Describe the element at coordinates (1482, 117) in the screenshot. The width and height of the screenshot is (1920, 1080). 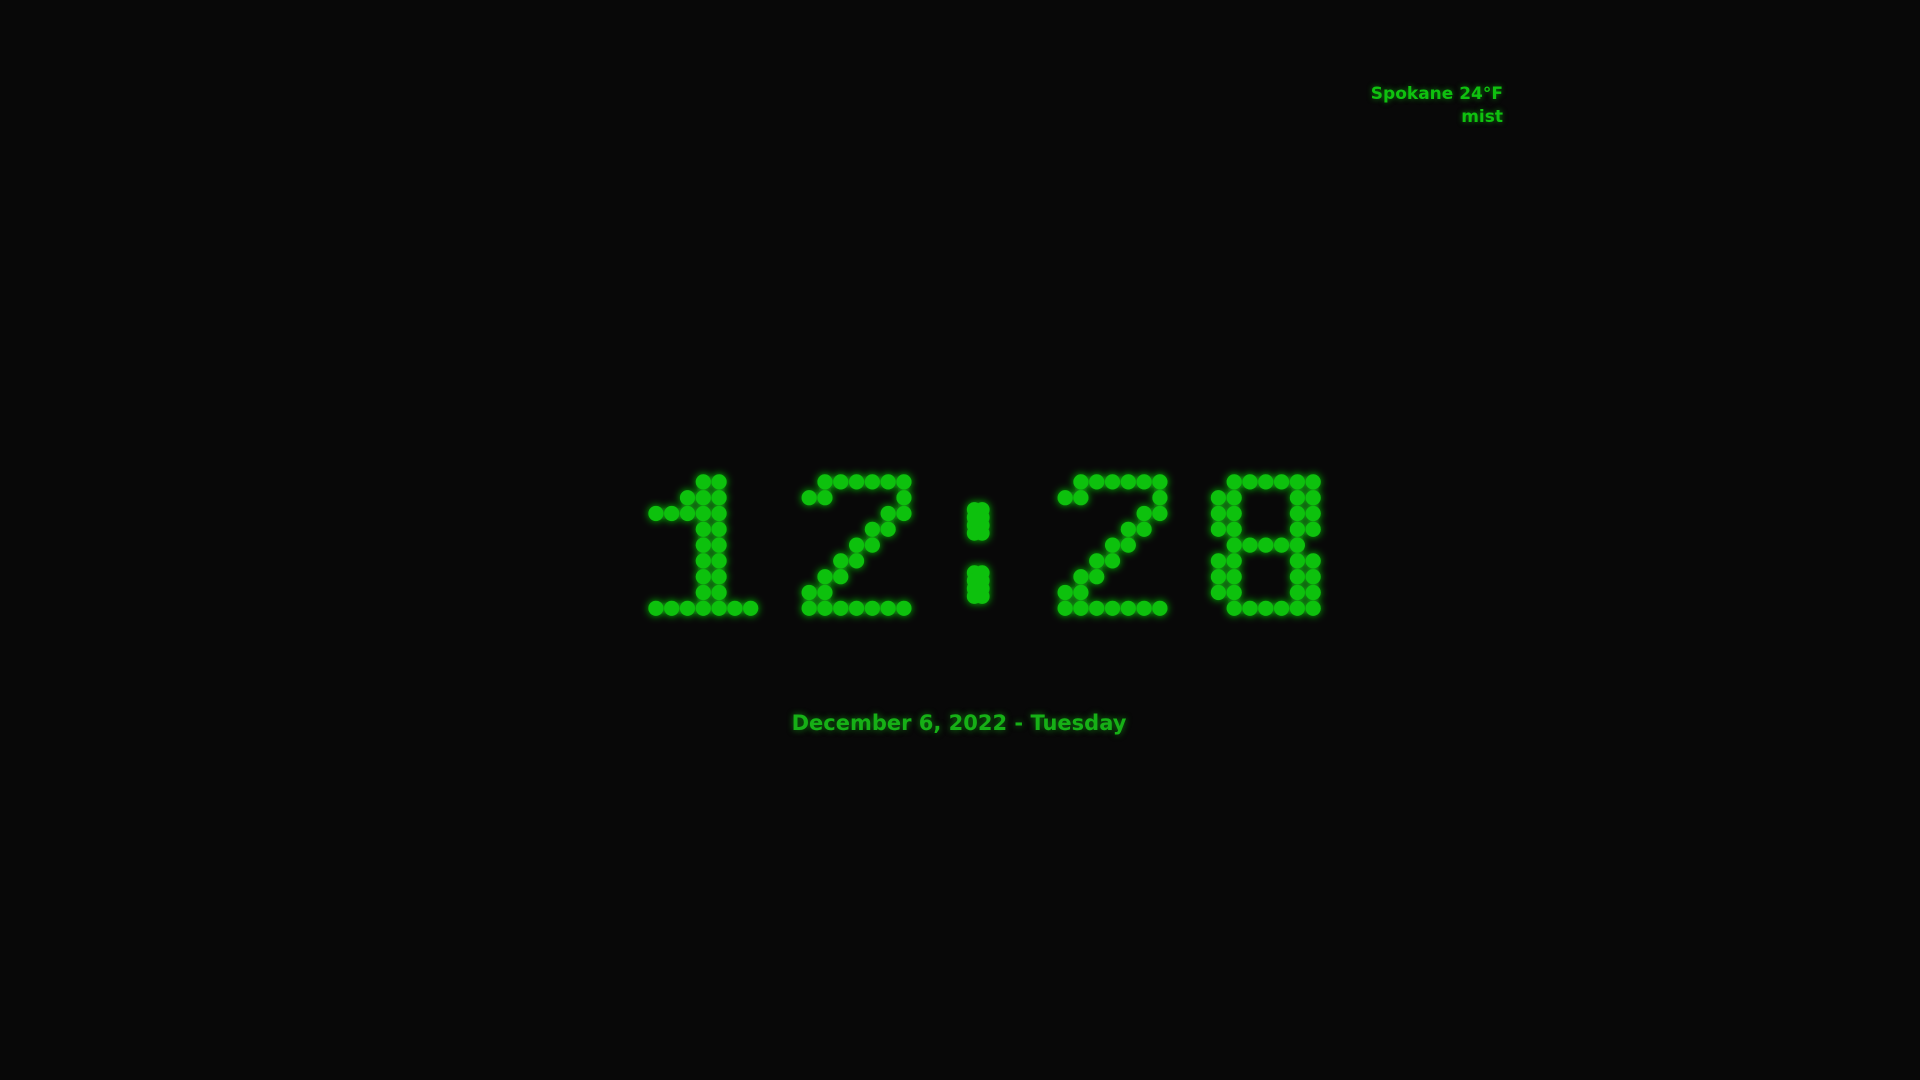
I see `weather-condition: mist` at that location.